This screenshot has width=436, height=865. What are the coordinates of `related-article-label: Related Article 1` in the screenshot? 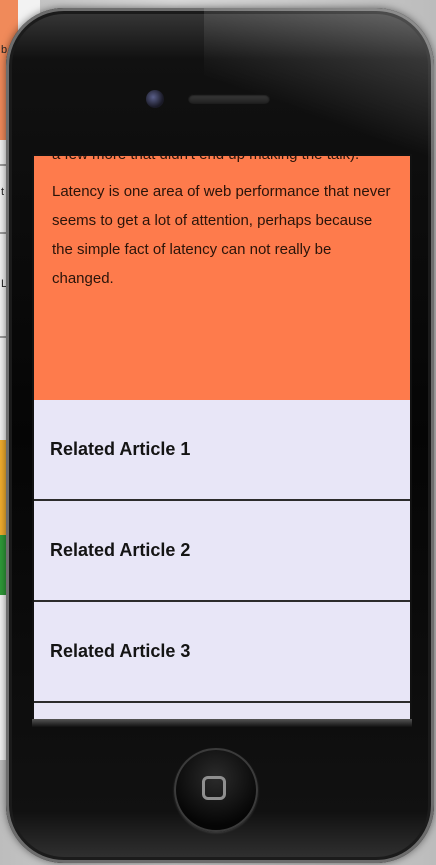 It's located at (120, 449).